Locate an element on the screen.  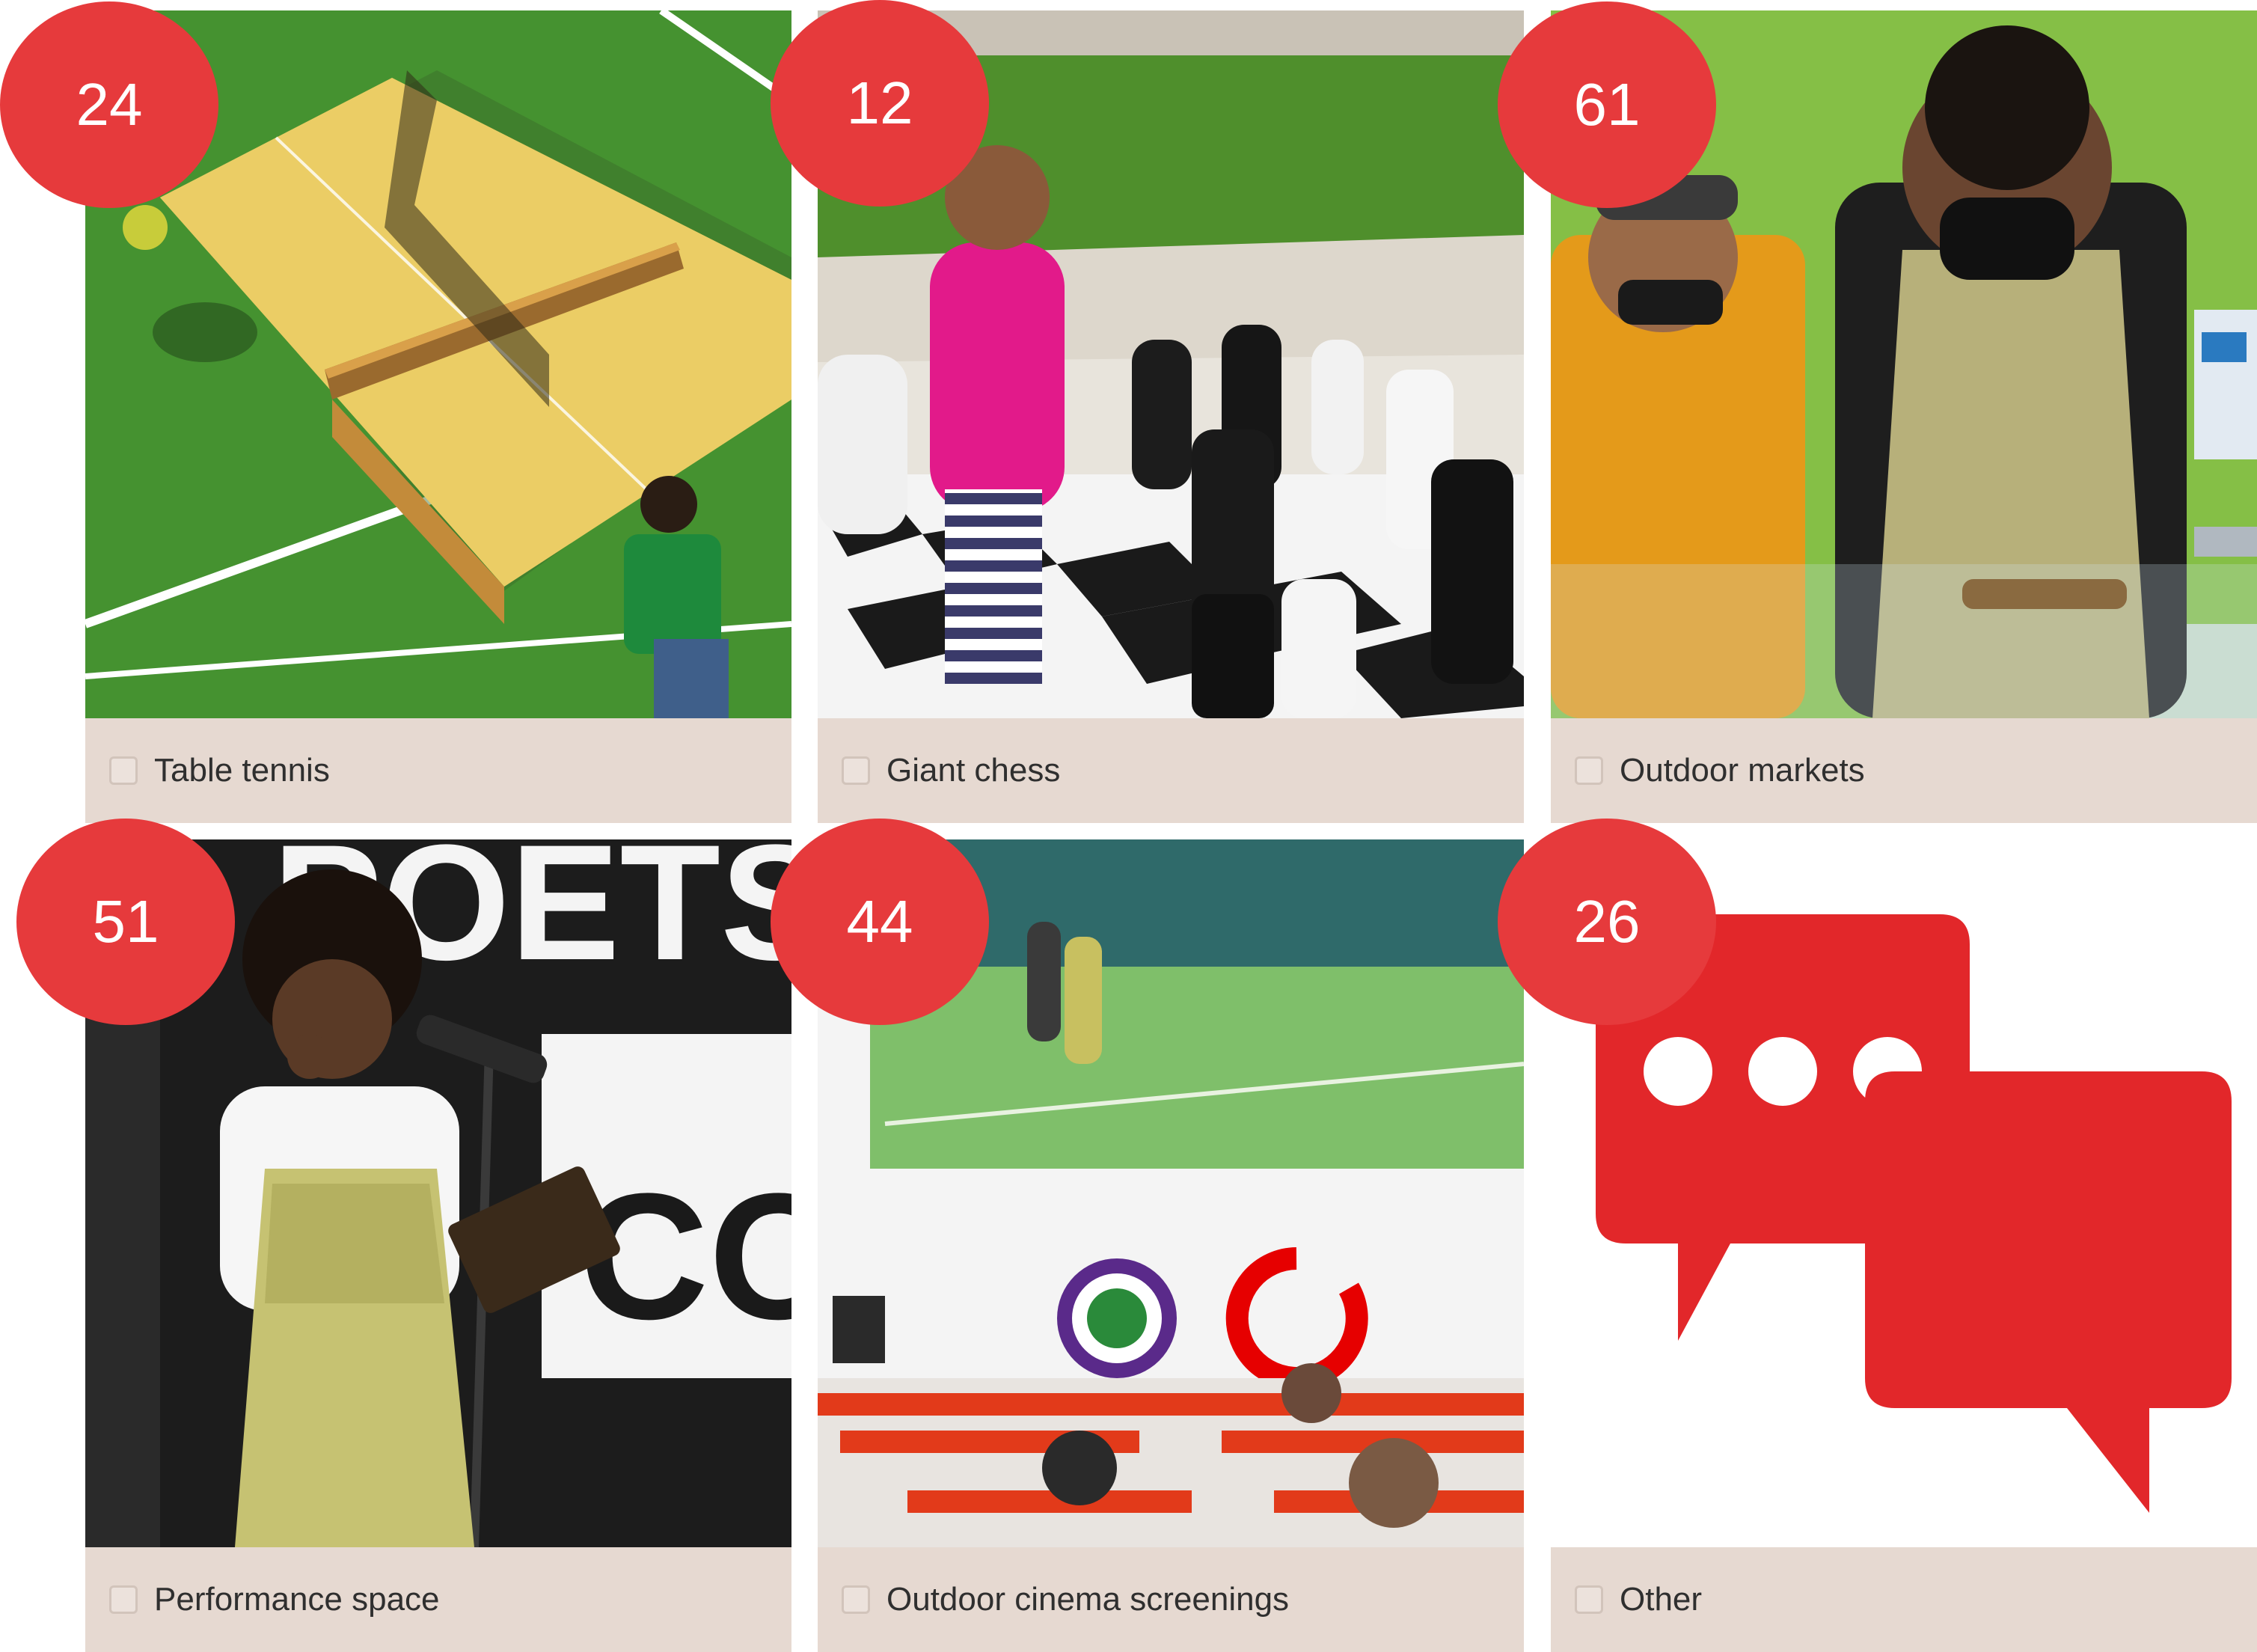
count-badge: 26 is located at coordinates (1607, 922).